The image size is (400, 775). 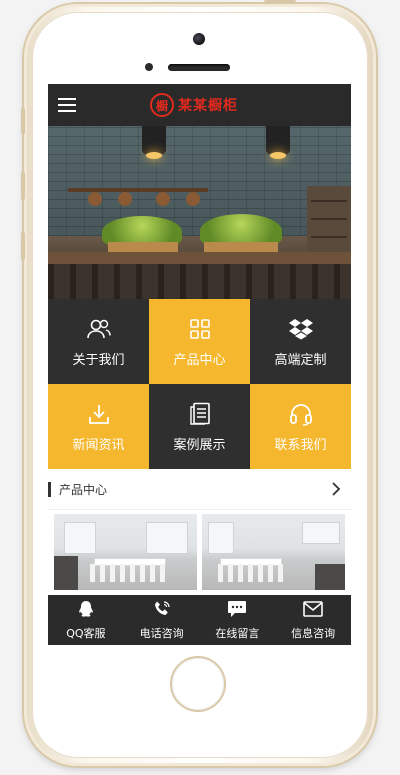 What do you see at coordinates (86, 620) in the screenshot?
I see `tab-qq-service: QQ客服` at bounding box center [86, 620].